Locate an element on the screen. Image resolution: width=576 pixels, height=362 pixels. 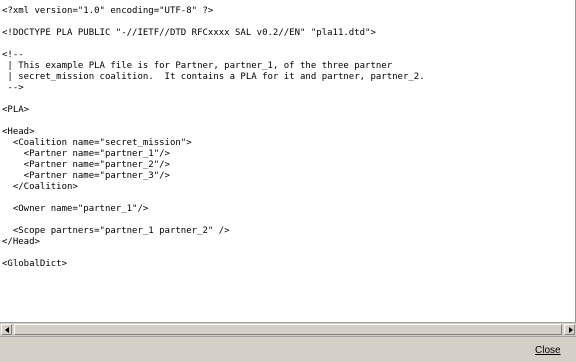
code-line: <Partner name="partner_2"/> is located at coordinates (86, 165).